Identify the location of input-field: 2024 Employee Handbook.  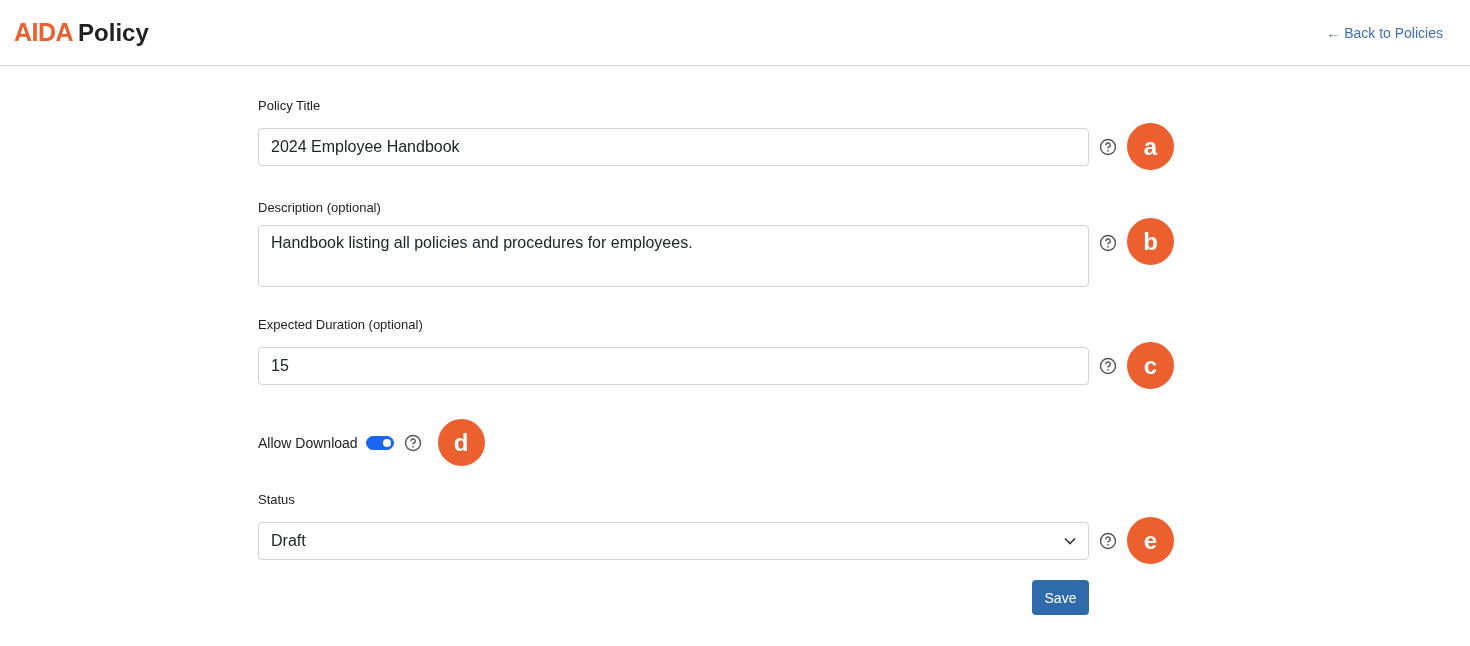
(673, 146).